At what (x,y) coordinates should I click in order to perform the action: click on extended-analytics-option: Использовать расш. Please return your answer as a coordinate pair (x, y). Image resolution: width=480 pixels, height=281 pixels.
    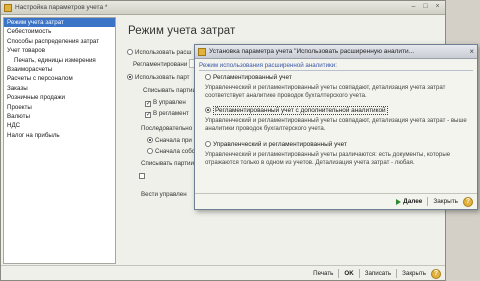
    Looking at the image, I should click on (159, 52).